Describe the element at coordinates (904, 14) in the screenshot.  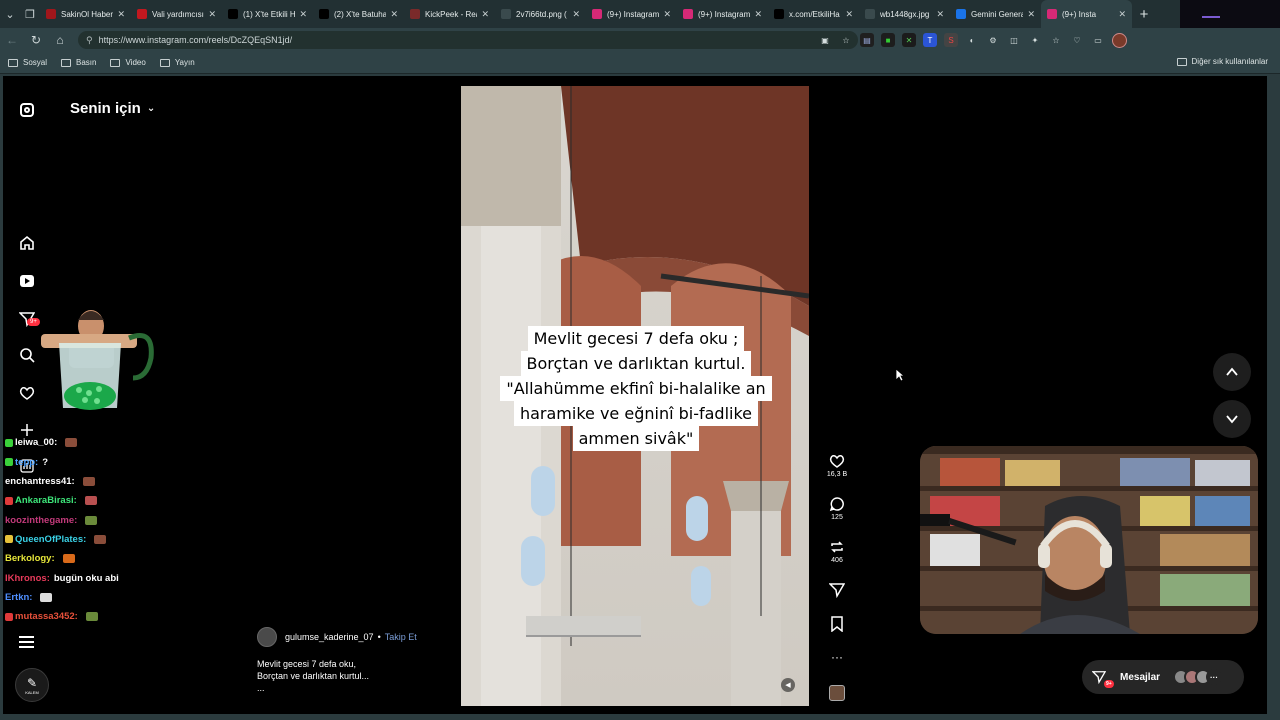
I see `browser-tab: wb1448gx.jpg ✕` at that location.